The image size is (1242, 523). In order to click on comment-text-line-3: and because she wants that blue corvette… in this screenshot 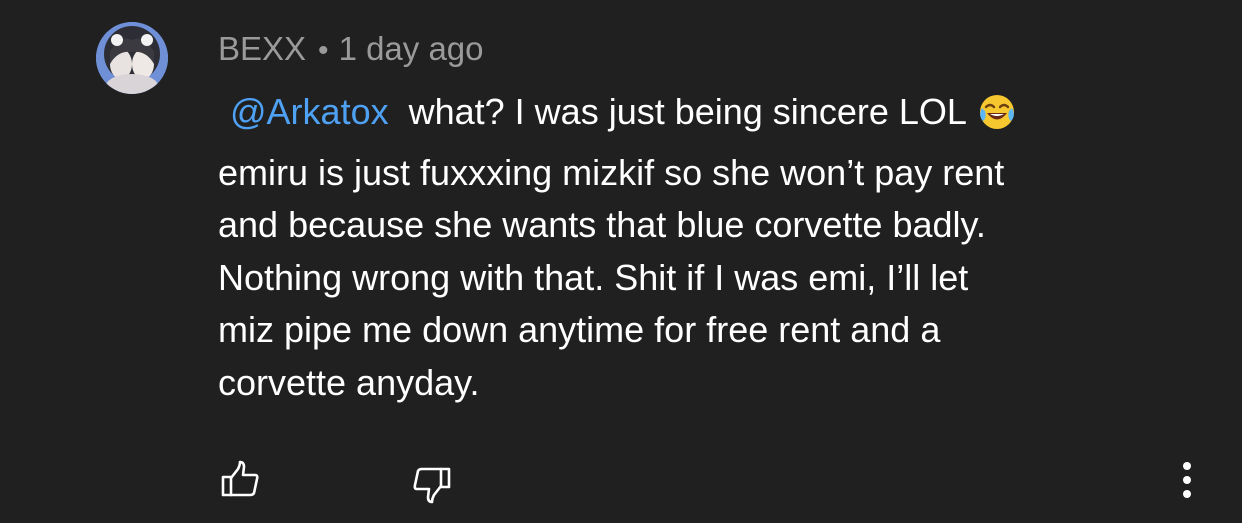, I will do `click(602, 224)`.